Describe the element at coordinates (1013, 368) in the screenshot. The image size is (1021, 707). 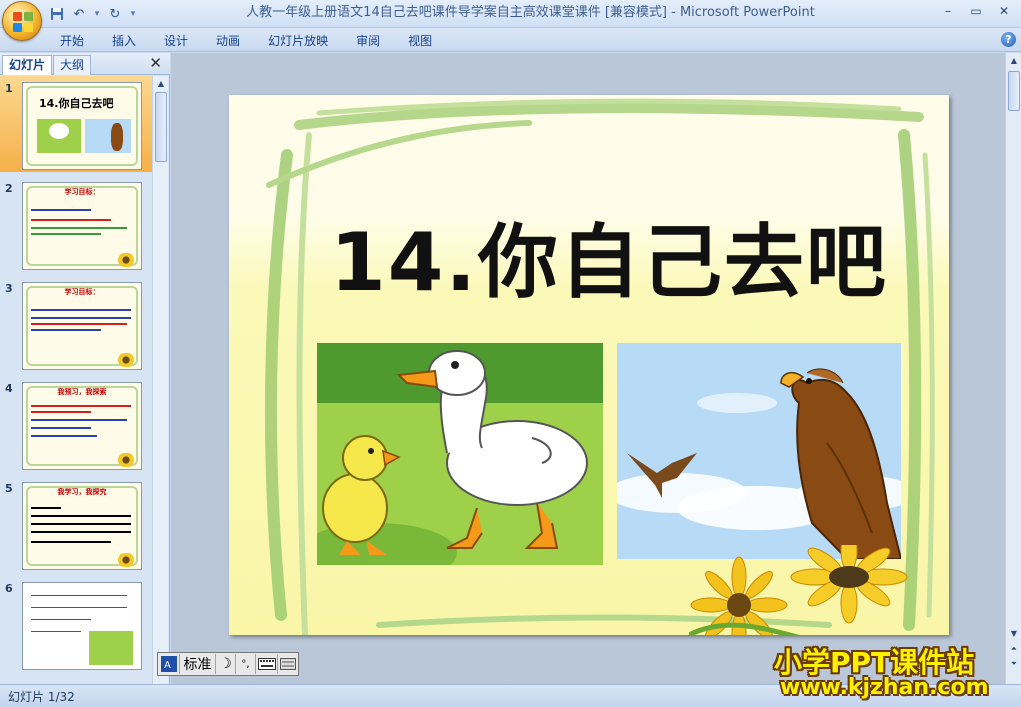
I see `editor-scrollbar: ▲ ▼ ⏶ ⏷` at that location.